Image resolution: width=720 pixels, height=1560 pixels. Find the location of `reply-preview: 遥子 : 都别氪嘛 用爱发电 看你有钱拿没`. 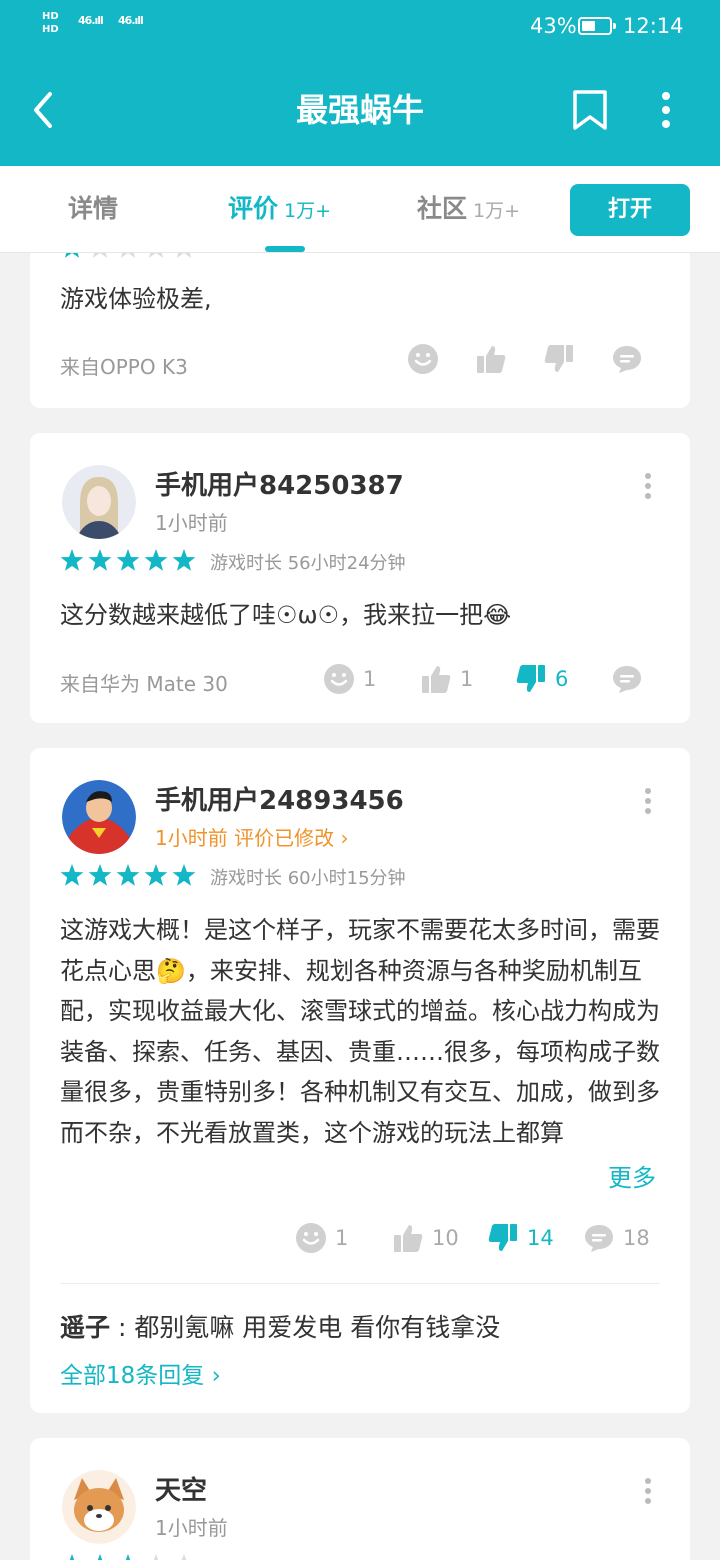

reply-preview: 遥子 : 都别氪嘛 用爱发电 看你有钱拿没 is located at coordinates (280, 1326).